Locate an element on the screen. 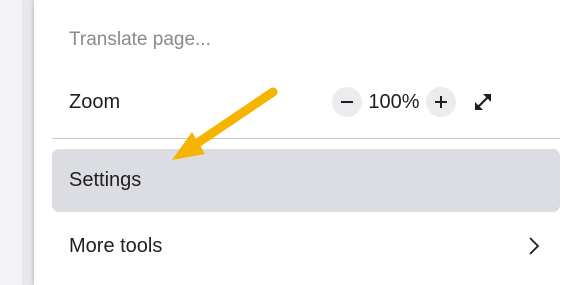  zoom-label: Zoom is located at coordinates (95, 101).